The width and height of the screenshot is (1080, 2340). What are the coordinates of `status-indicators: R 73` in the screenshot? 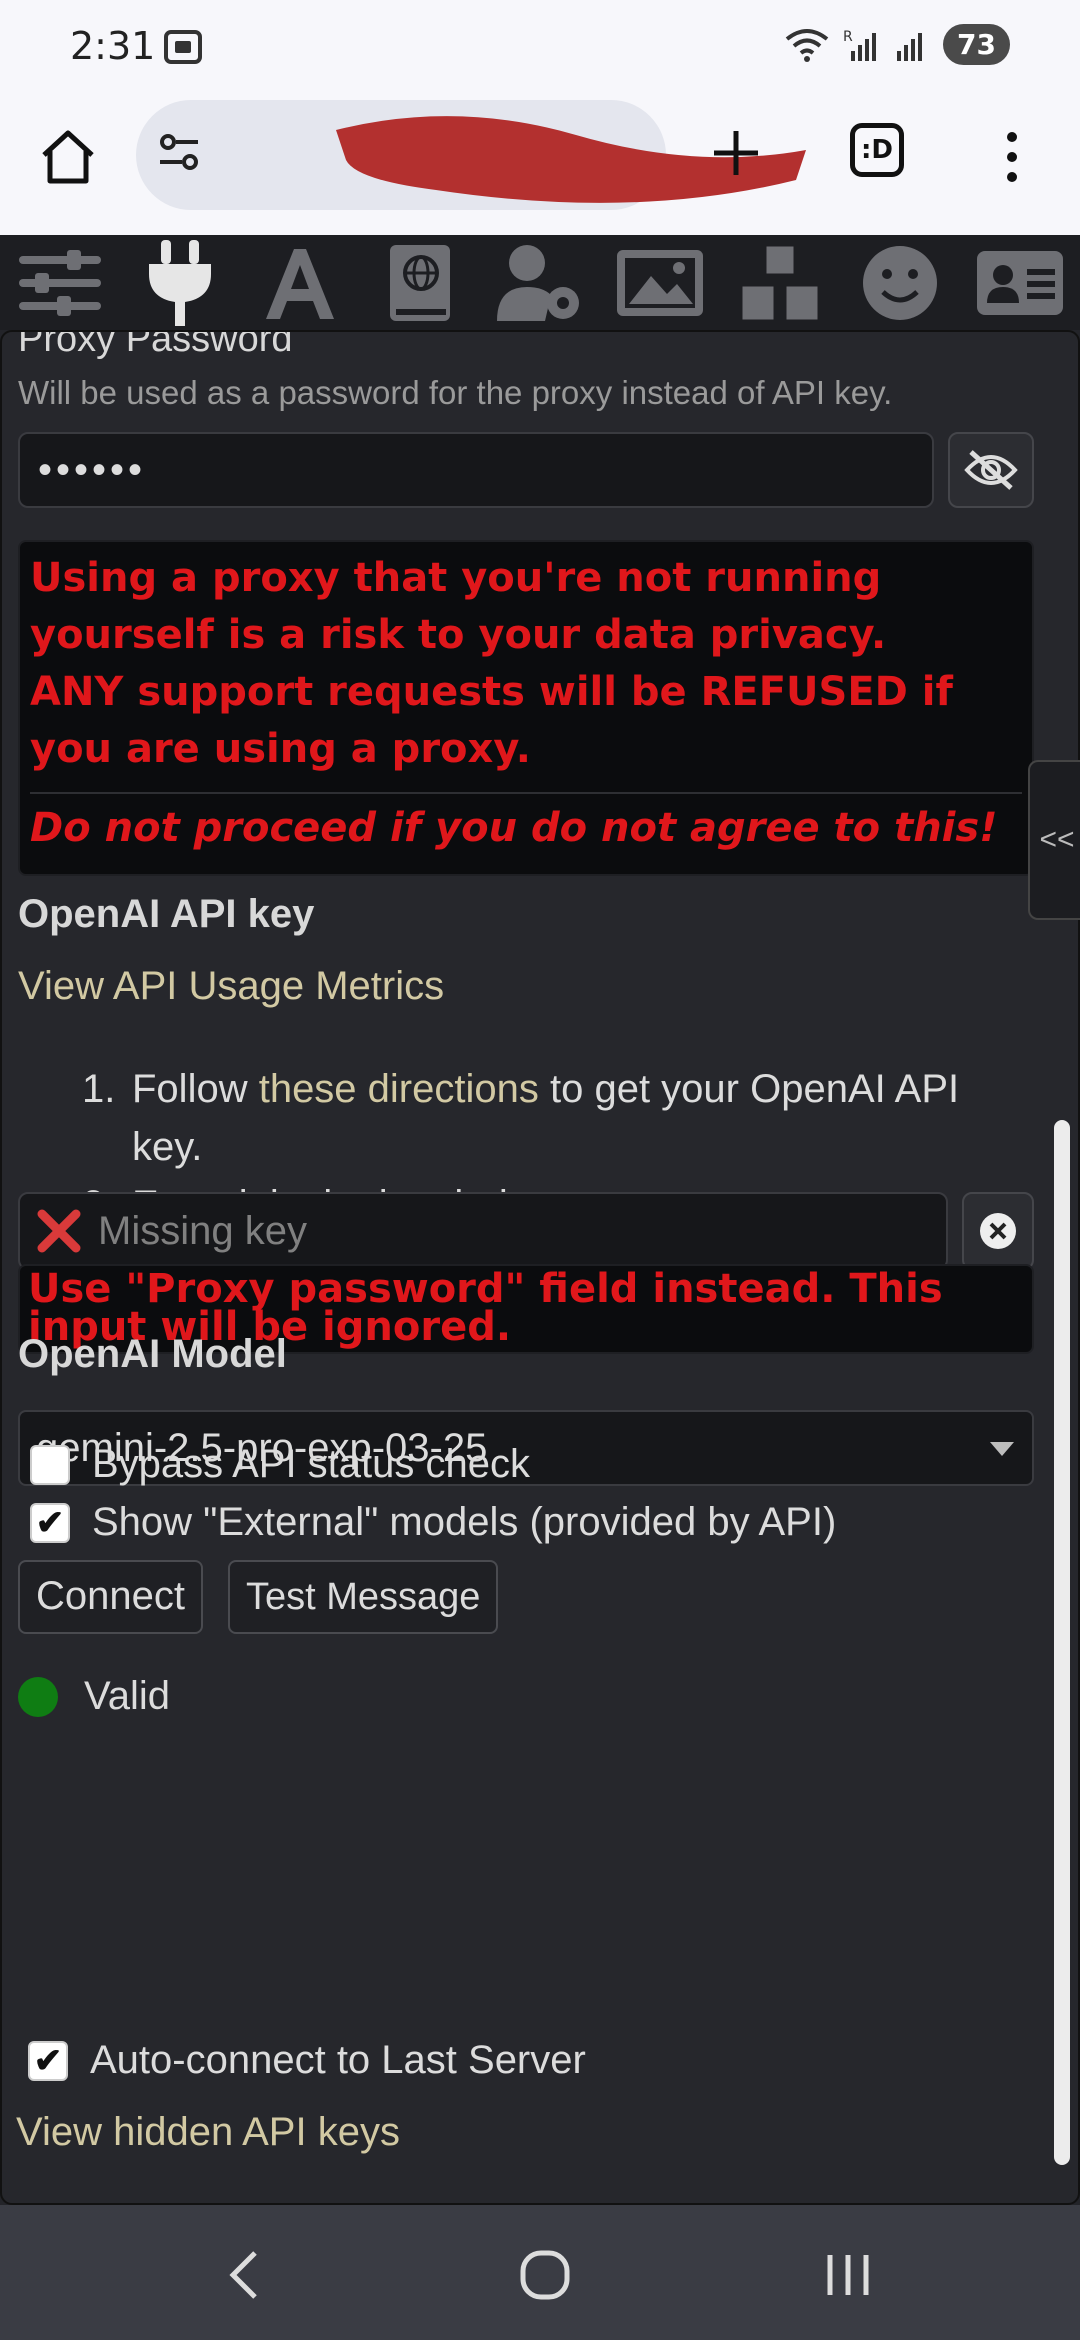 It's located at (897, 44).